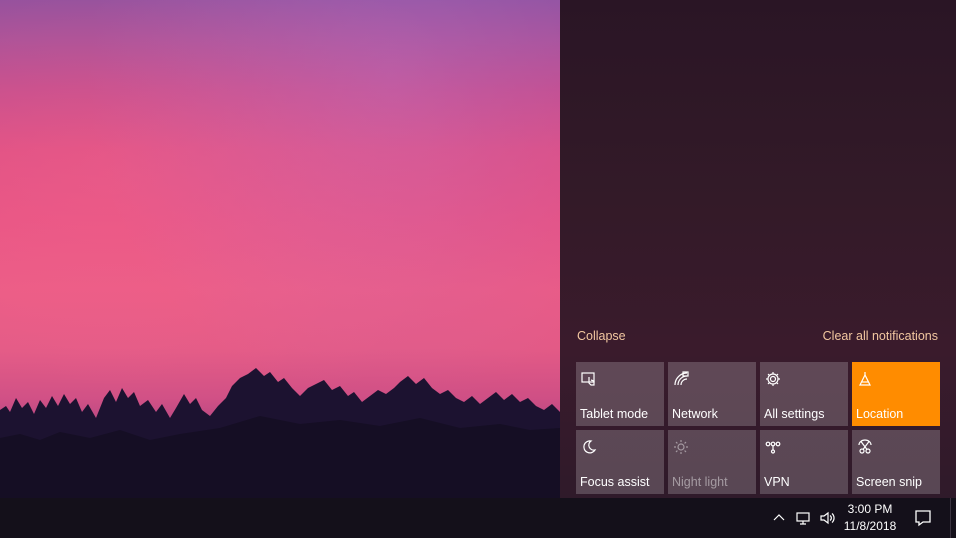 This screenshot has width=956, height=538. What do you see at coordinates (773, 447) in the screenshot?
I see `vpn-icon` at bounding box center [773, 447].